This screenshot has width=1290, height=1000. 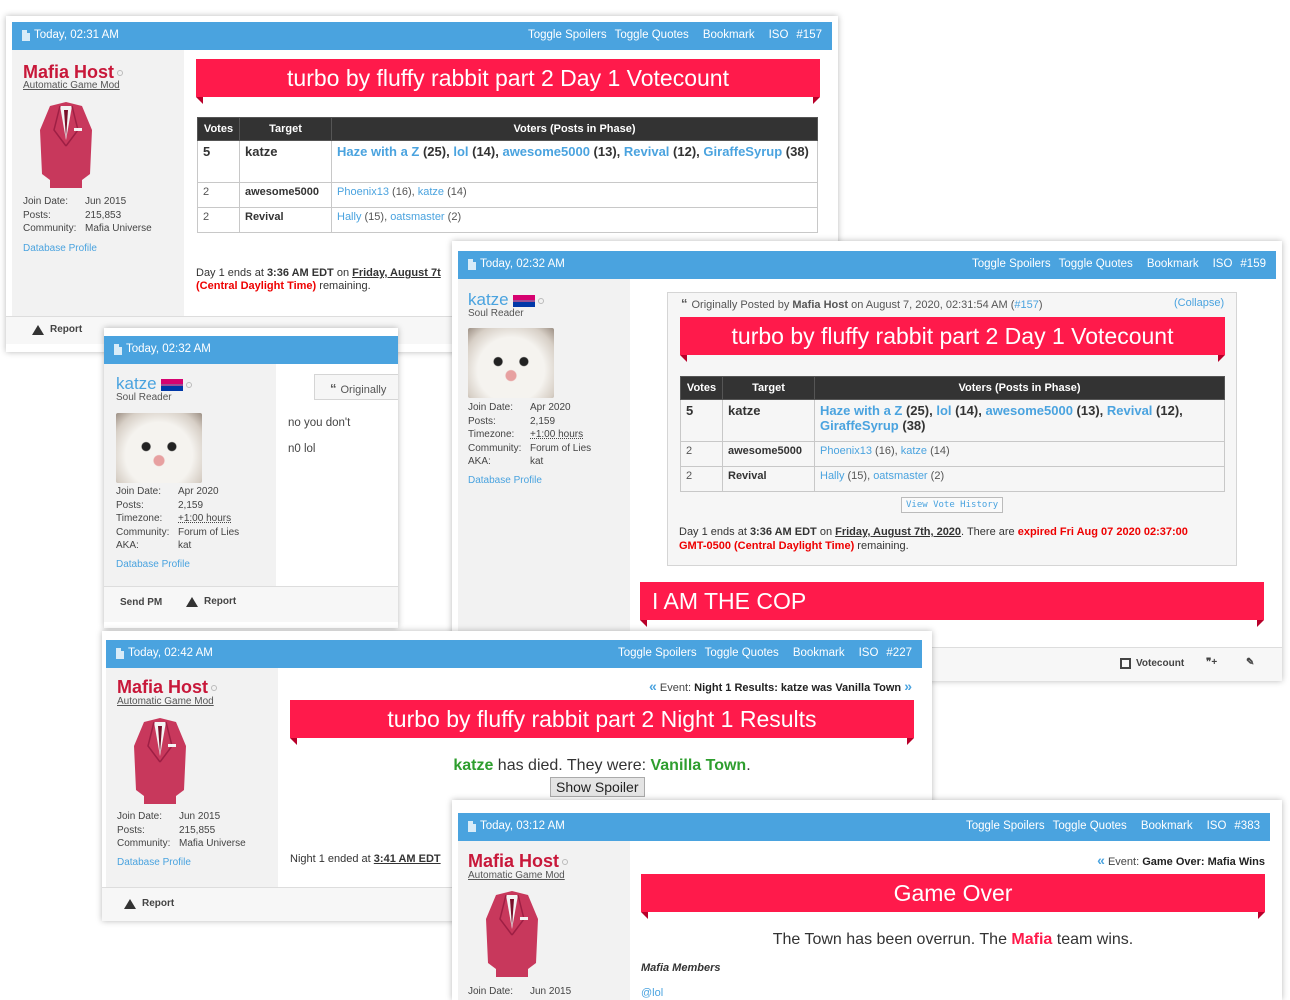 What do you see at coordinates (820, 305) in the screenshot?
I see `quote-author: Mafia Host` at bounding box center [820, 305].